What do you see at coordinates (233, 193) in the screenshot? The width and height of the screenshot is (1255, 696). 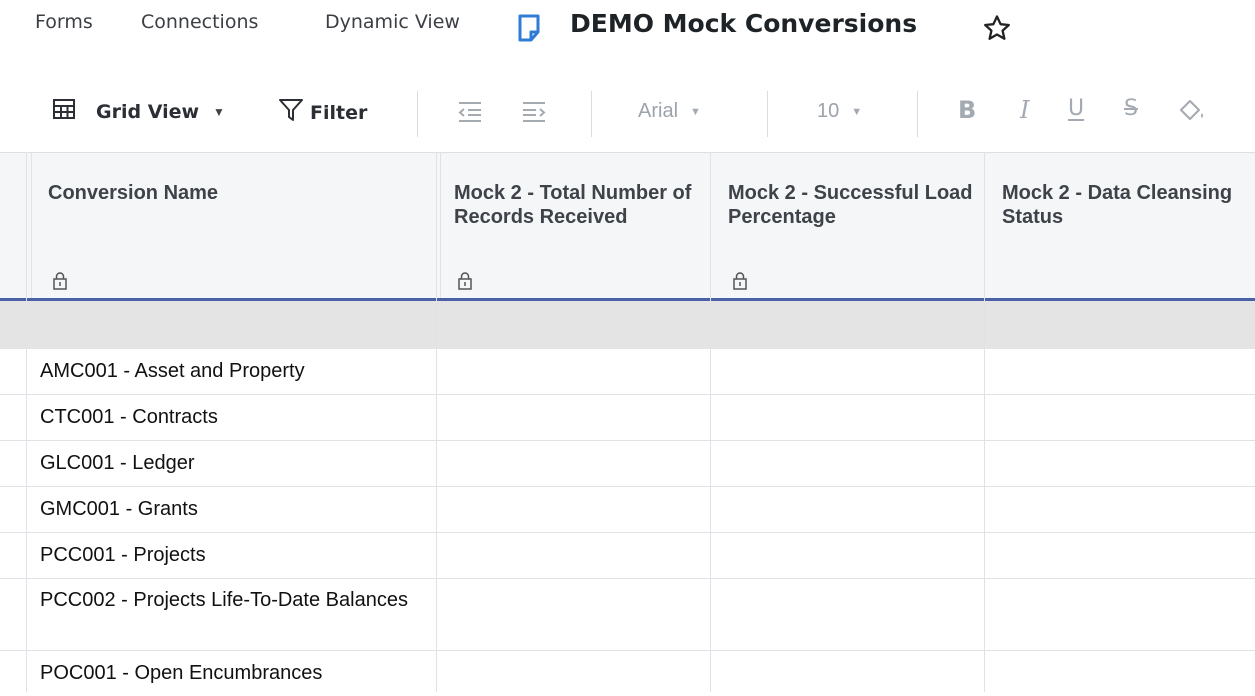 I see `column-header-conversion-name: Conversion Name` at bounding box center [233, 193].